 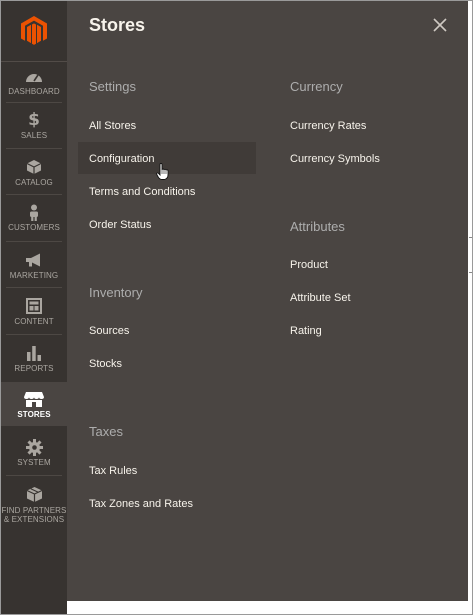 I want to click on link-configuration: Configuration, so click(x=121, y=159).